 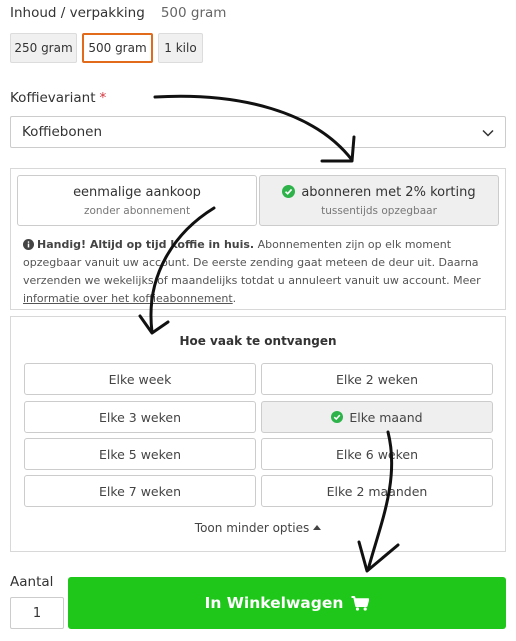 I want to click on subscribe-subtitle: tussentijds opzegbaar, so click(x=379, y=211).